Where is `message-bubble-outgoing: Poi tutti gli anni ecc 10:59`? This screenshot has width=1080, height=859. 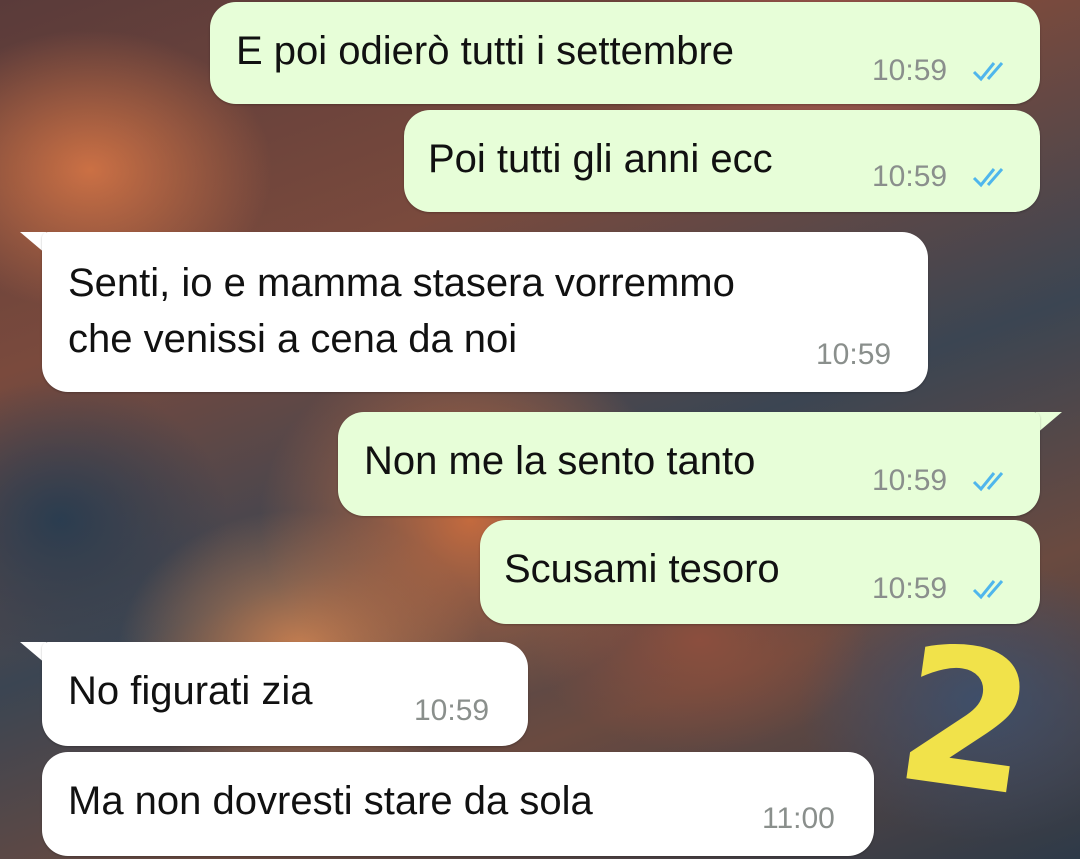
message-bubble-outgoing: Poi tutti gli anni ecc 10:59 is located at coordinates (722, 161).